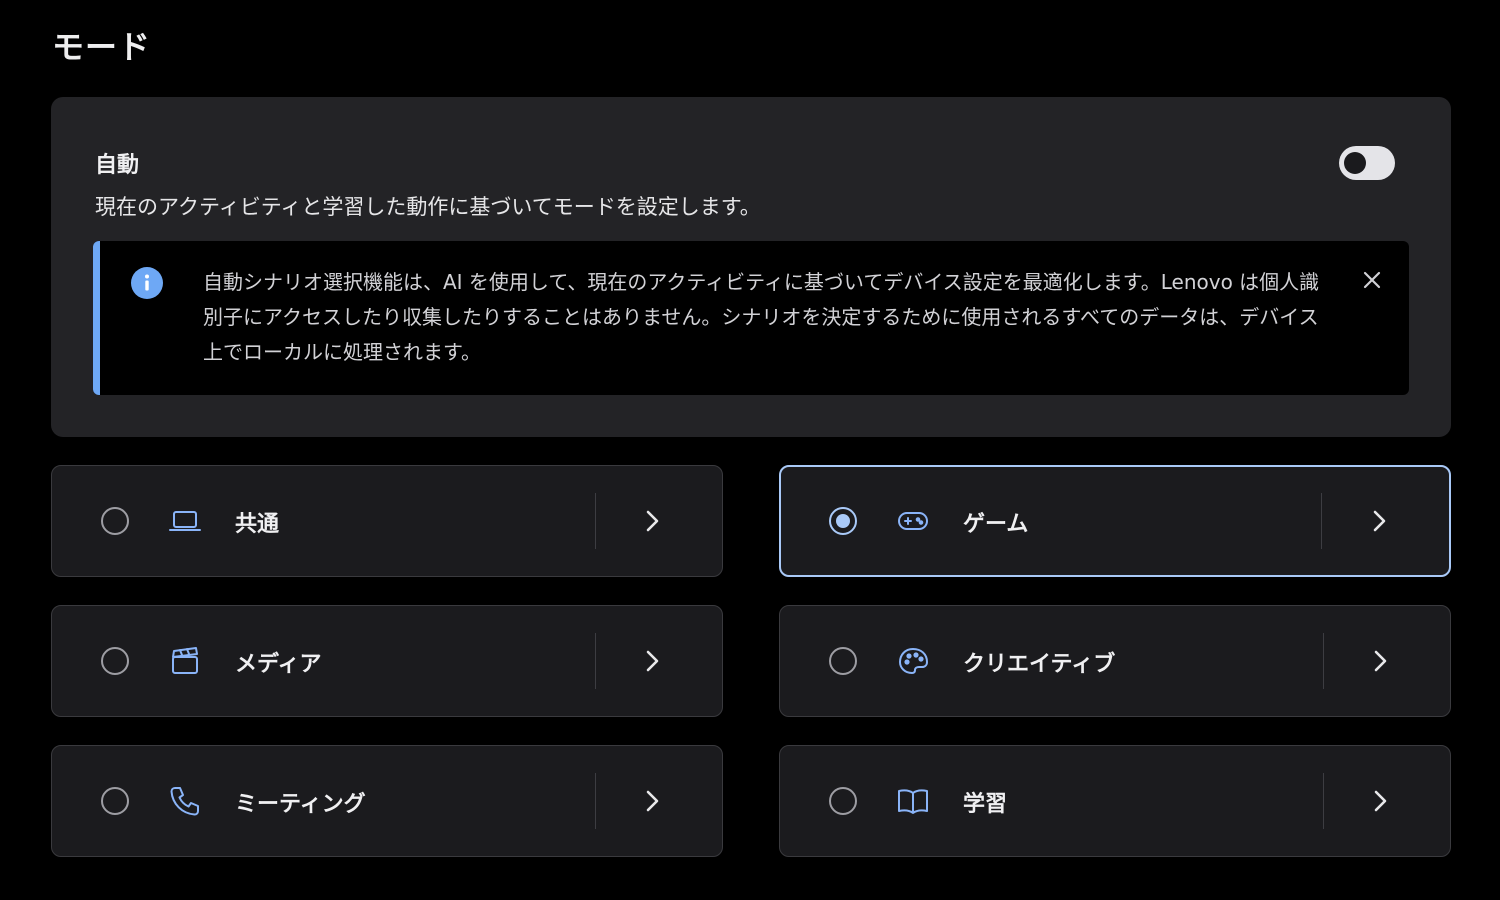 Image resolution: width=1500 pixels, height=900 pixels. What do you see at coordinates (1039, 664) in the screenshot?
I see `mode-label: クリエイティブ` at bounding box center [1039, 664].